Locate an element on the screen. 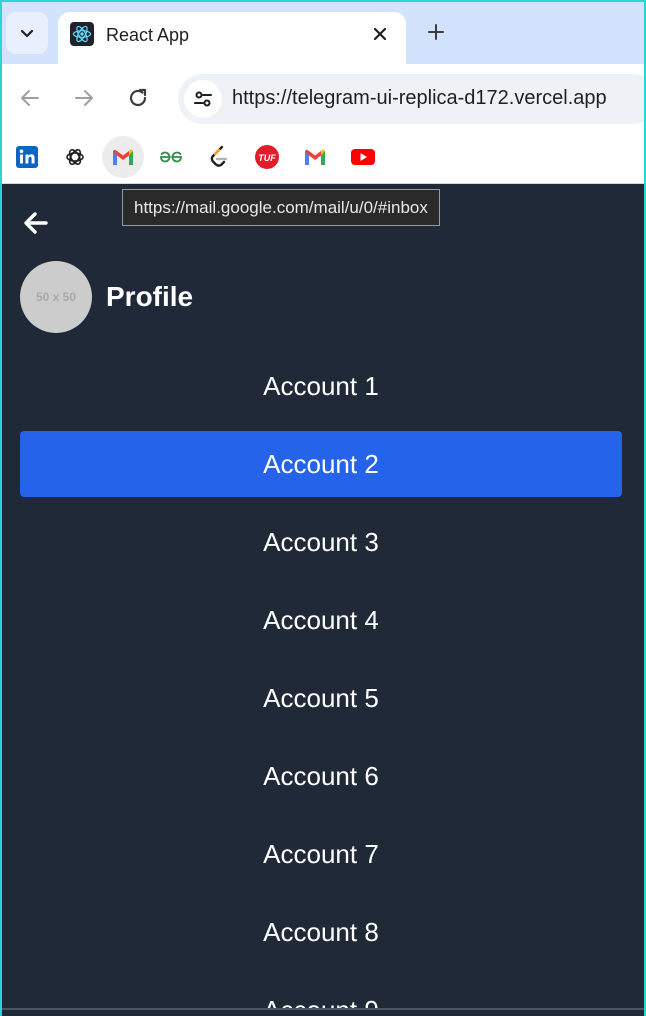 The image size is (646, 1016). bookmark-linkedin is located at coordinates (27, 157).